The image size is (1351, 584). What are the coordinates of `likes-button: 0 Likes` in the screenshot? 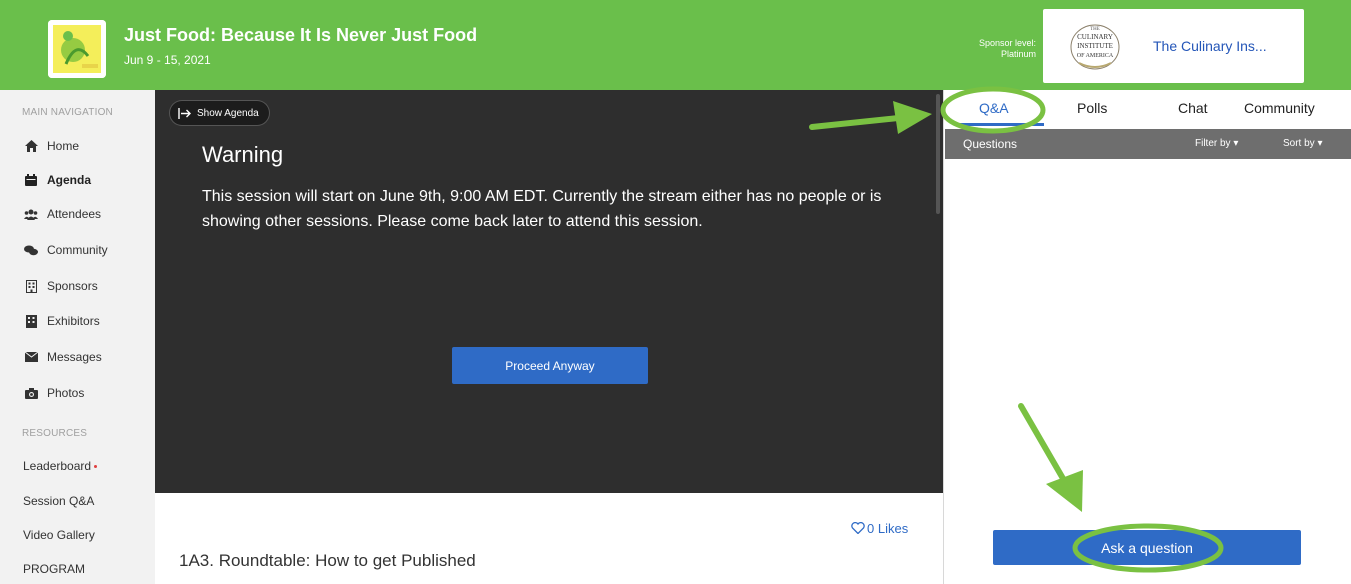 It's located at (879, 528).